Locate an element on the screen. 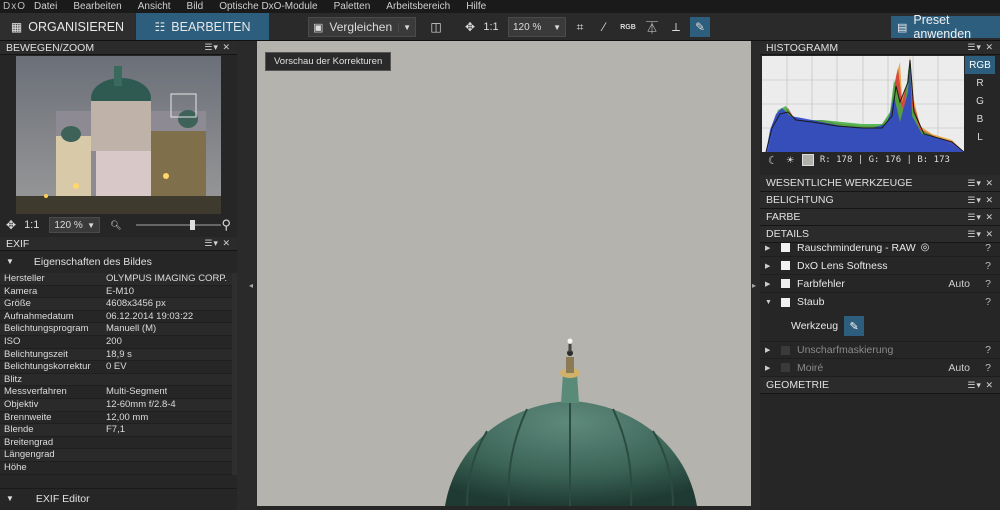  perspective-icon: ⏄ is located at coordinates (652, 27).